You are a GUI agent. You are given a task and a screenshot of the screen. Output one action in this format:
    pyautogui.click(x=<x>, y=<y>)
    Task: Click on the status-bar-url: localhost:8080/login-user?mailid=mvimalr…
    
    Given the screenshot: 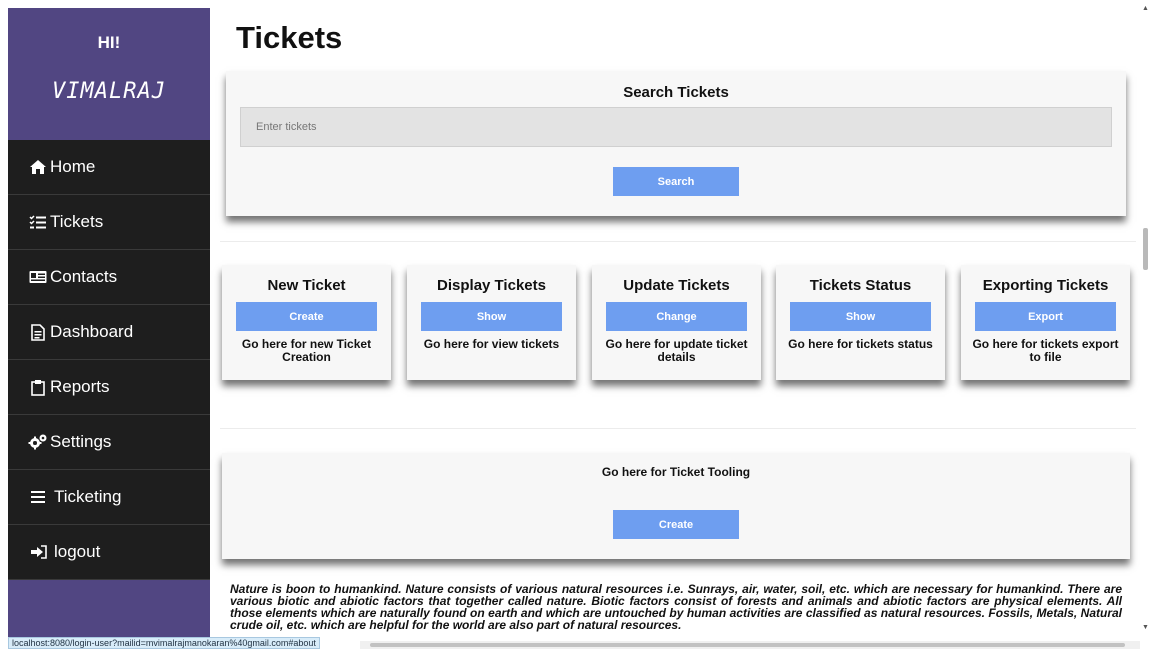 What is the action you would take?
    pyautogui.click(x=164, y=643)
    